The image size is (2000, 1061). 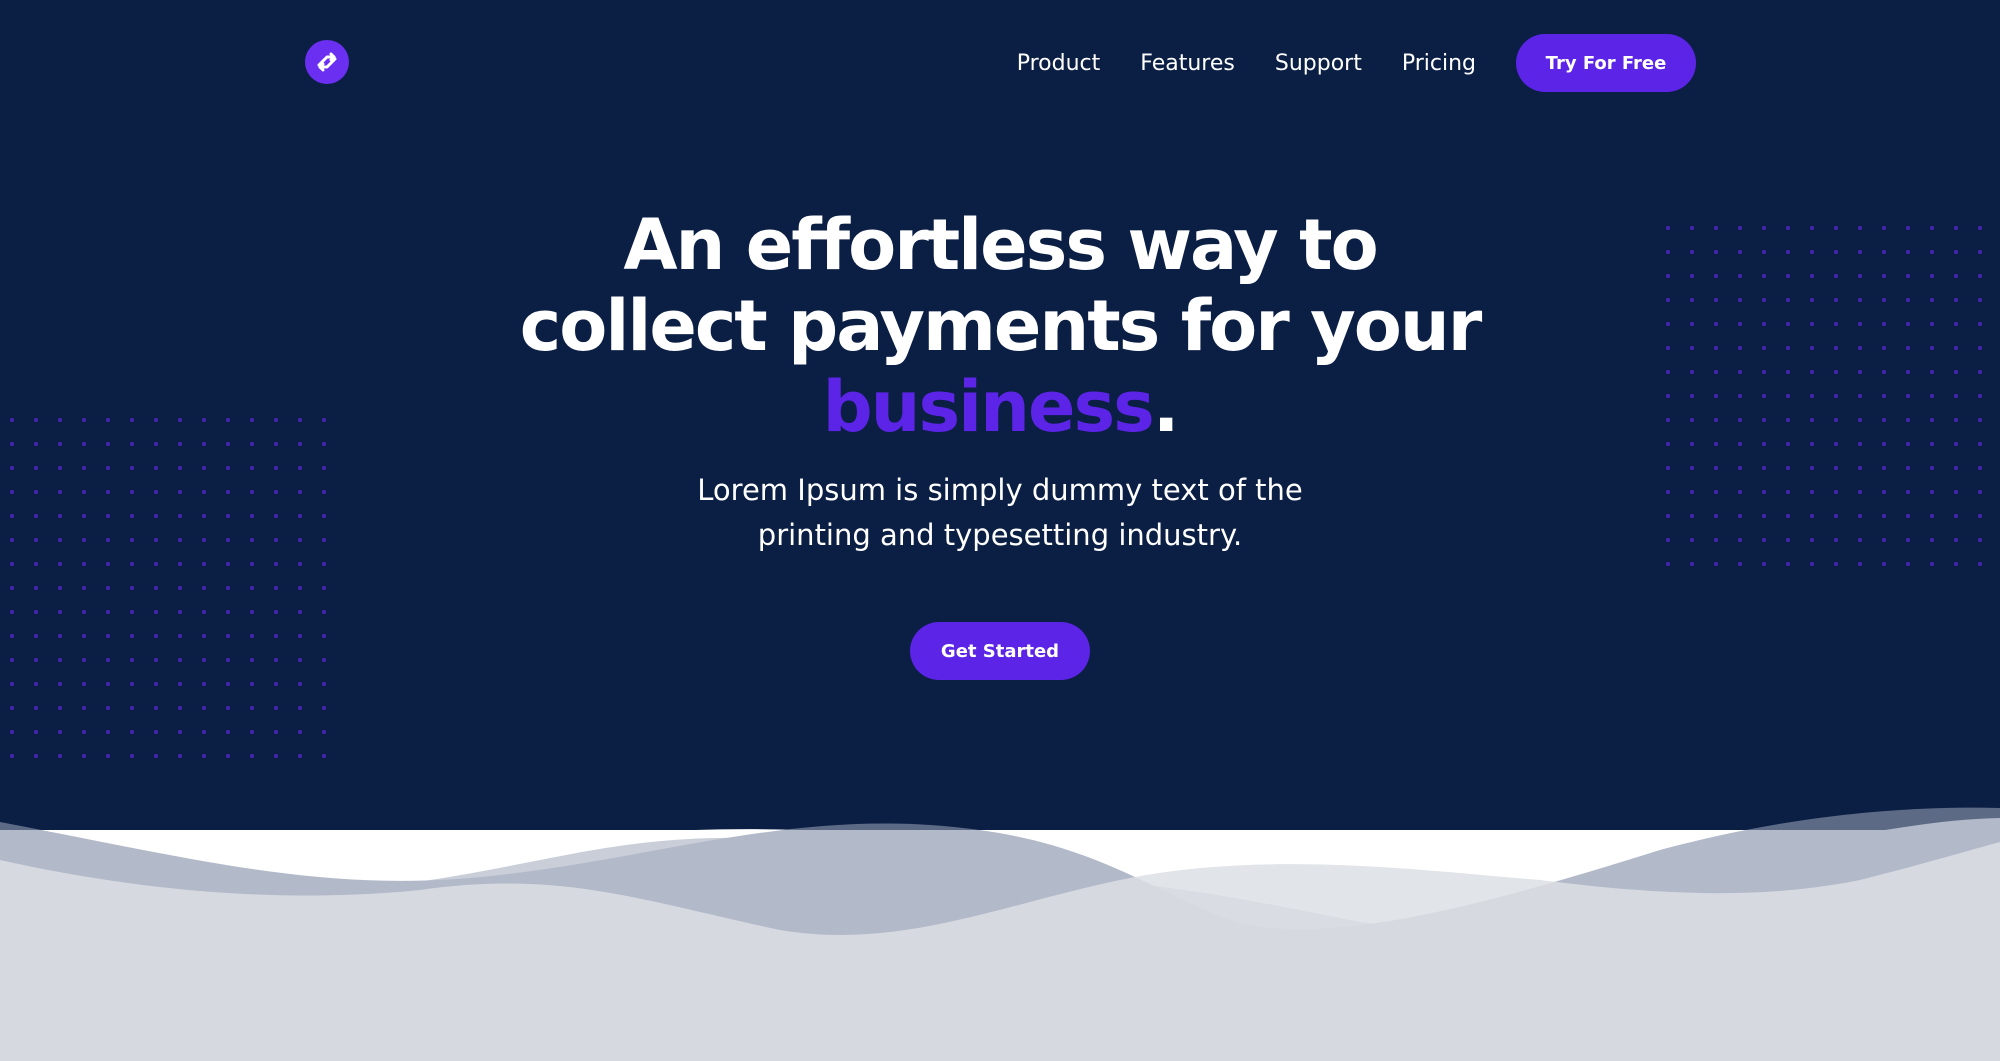 What do you see at coordinates (1606, 63) in the screenshot?
I see `try-for-free-button: Try For Free` at bounding box center [1606, 63].